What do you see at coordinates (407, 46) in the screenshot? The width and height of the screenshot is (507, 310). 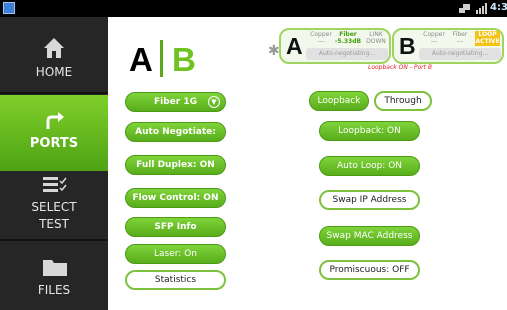 I see `card-letter: B` at bounding box center [407, 46].